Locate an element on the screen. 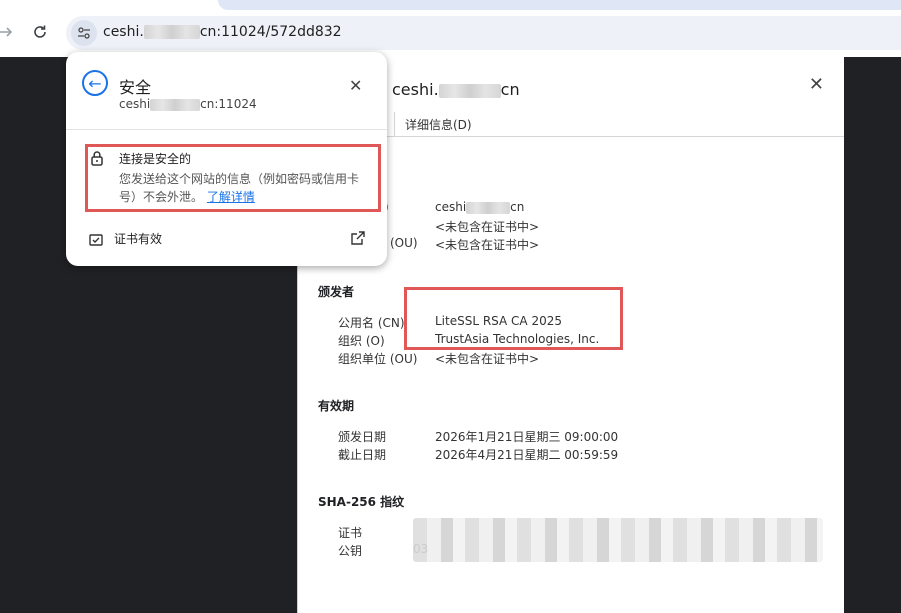 This screenshot has width=901, height=613. address-bar: ceshi. cn:11024/572dd832 is located at coordinates (483, 33).